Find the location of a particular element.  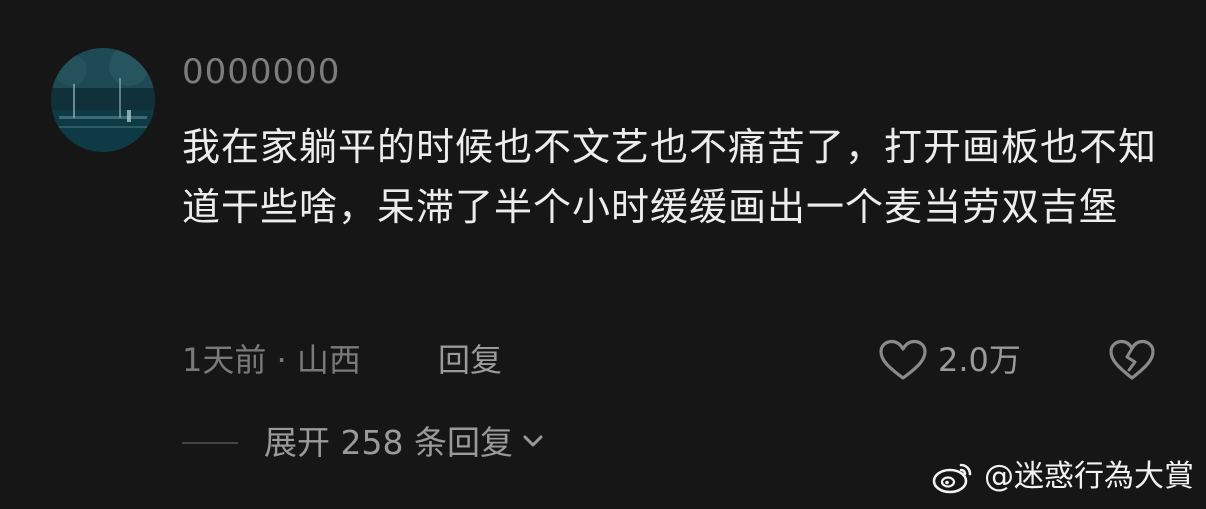

timestamp-location: 1天前 · 山西 is located at coordinates (271, 360).